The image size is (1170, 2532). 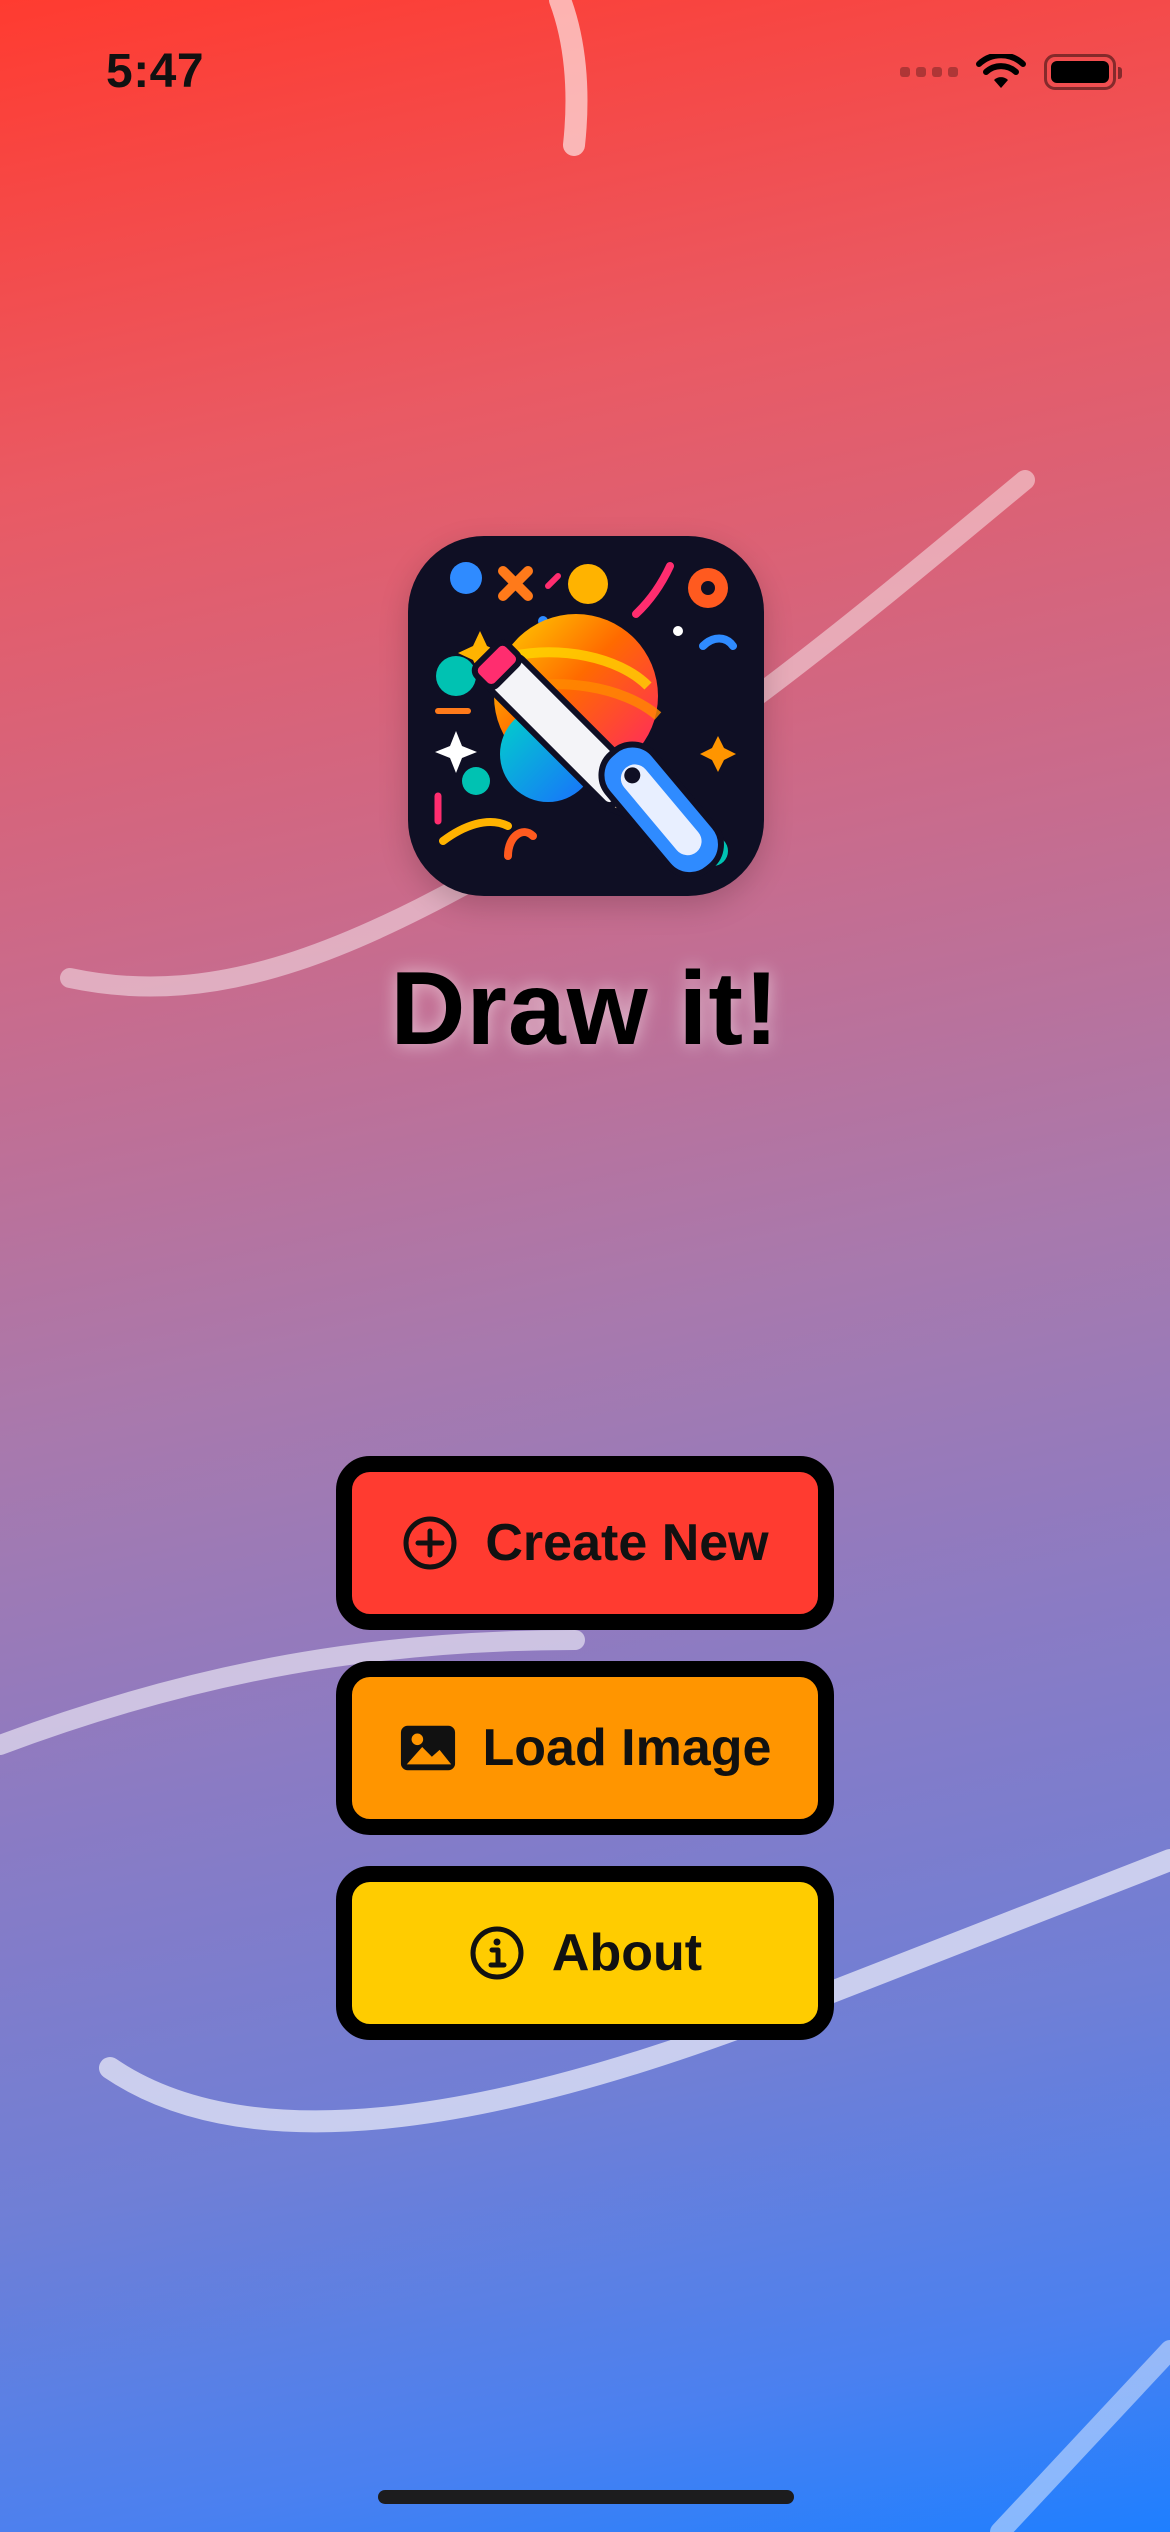 I want to click on create-new-label: Create New, so click(x=627, y=1543).